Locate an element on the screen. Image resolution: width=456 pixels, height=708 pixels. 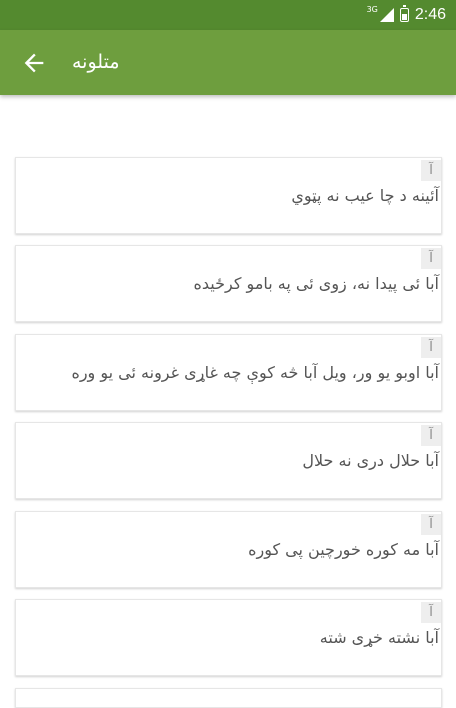
network-type-label: 3G is located at coordinates (372, 9).